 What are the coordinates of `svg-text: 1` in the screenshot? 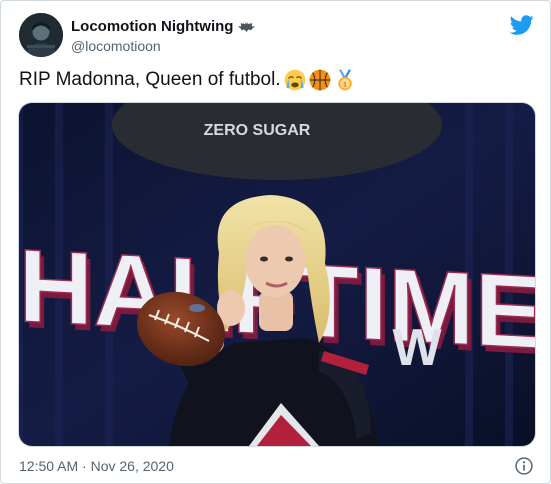 It's located at (345, 84).